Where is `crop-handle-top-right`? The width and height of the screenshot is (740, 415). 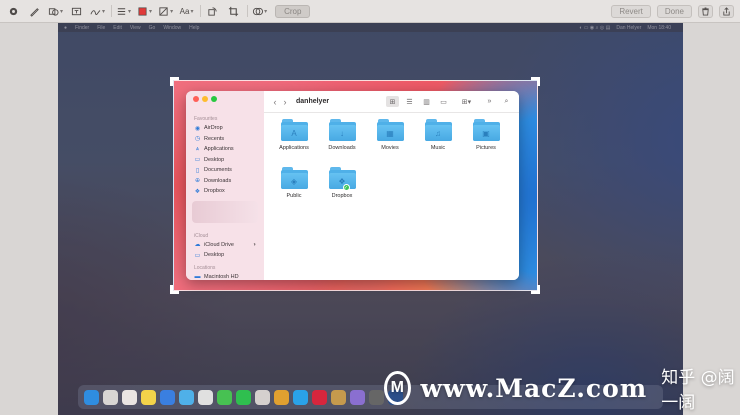 crop-handle-top-right is located at coordinates (535, 81).